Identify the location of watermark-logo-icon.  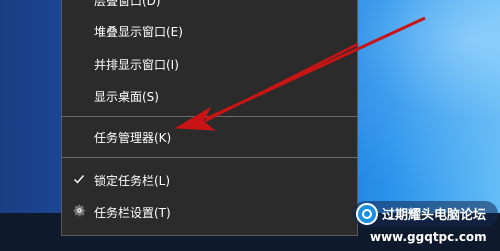
(367, 214).